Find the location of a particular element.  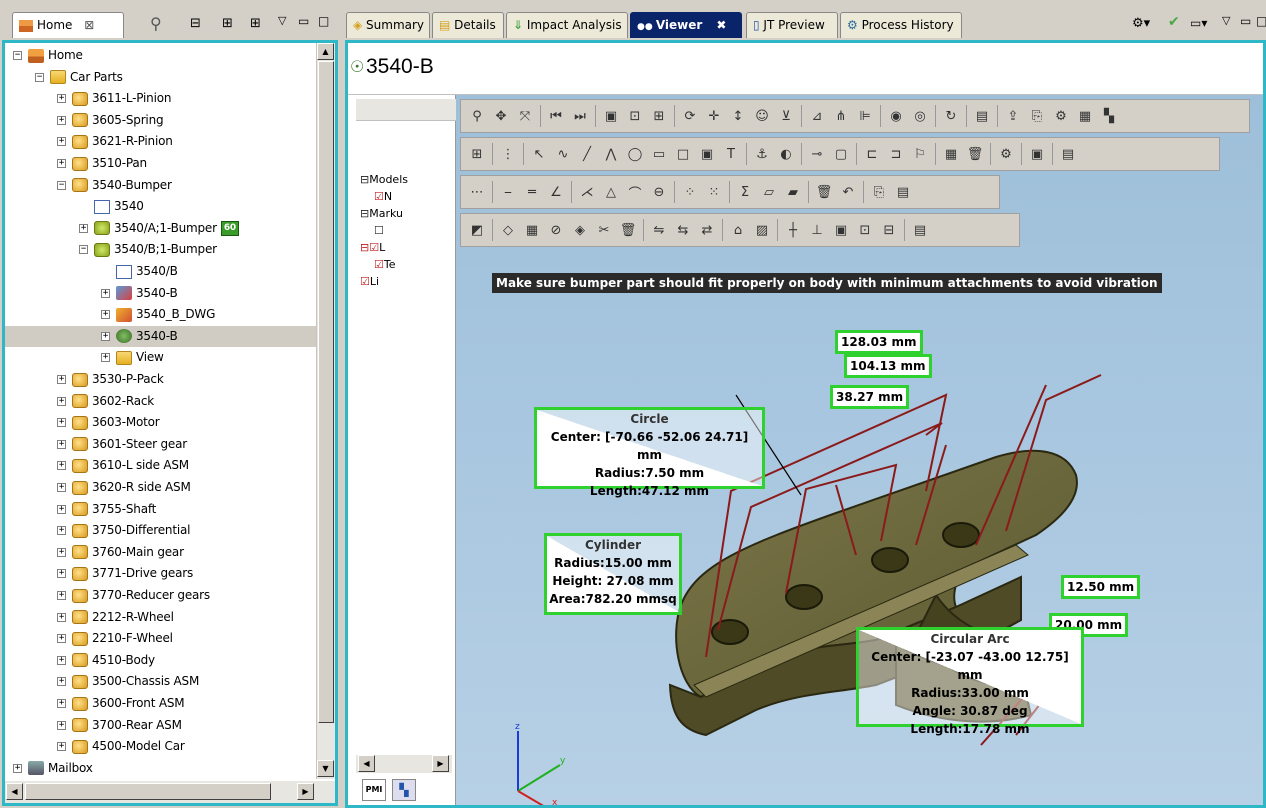

line-icon: ╱ is located at coordinates (587, 154).